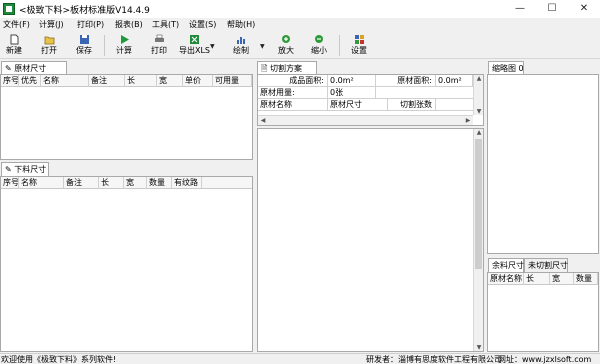 This screenshot has width=600, height=364. I want to click on export-dropdown-icon: ▼, so click(212, 46).